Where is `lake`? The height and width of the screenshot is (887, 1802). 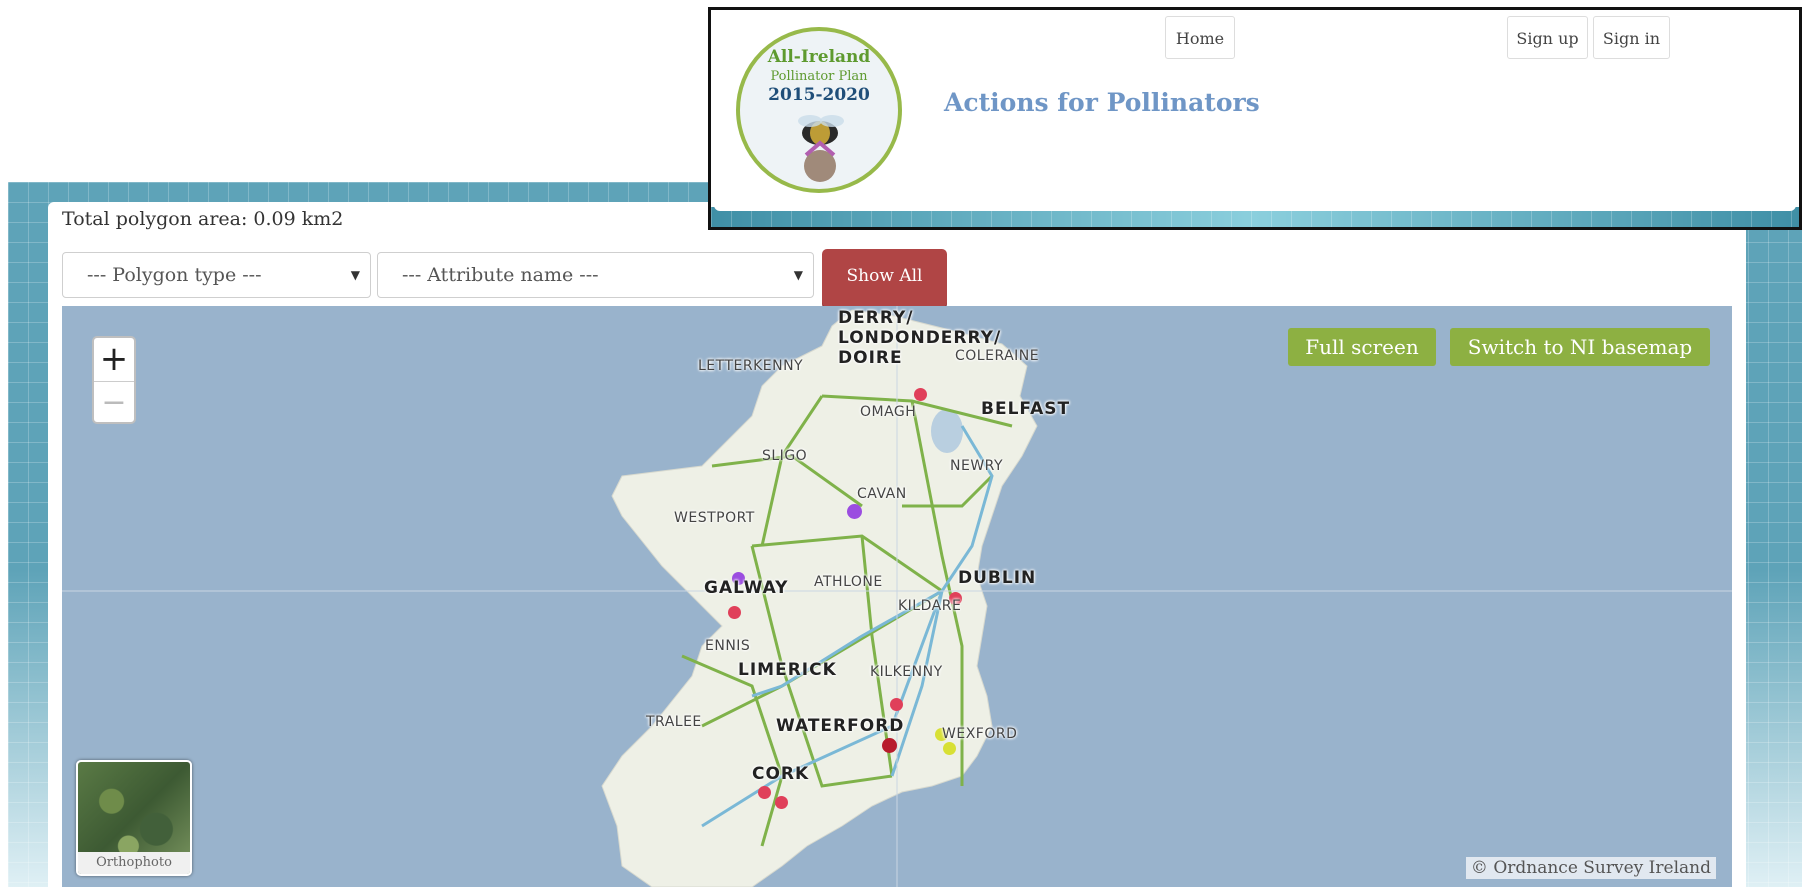
lake is located at coordinates (947, 431).